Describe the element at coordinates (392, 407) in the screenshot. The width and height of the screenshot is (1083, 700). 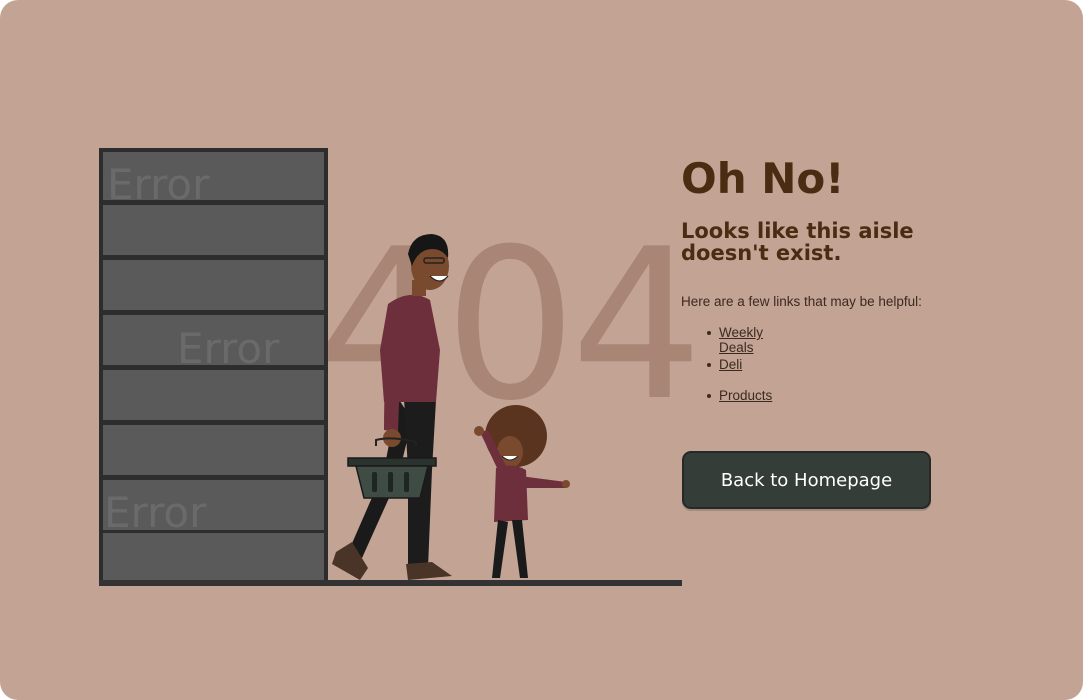
I see `adult-figure` at that location.